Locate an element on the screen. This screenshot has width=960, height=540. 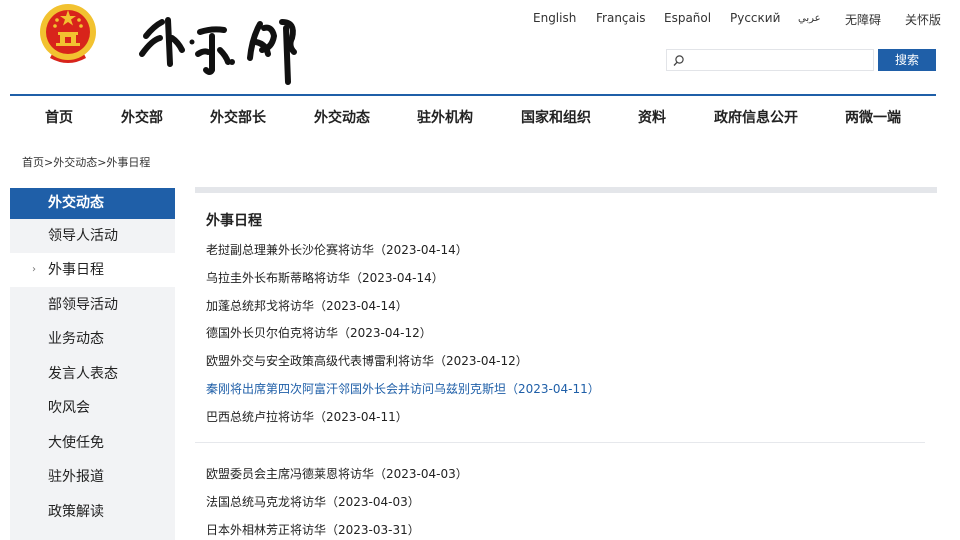
page-title: 外事日程 is located at coordinates (234, 221).